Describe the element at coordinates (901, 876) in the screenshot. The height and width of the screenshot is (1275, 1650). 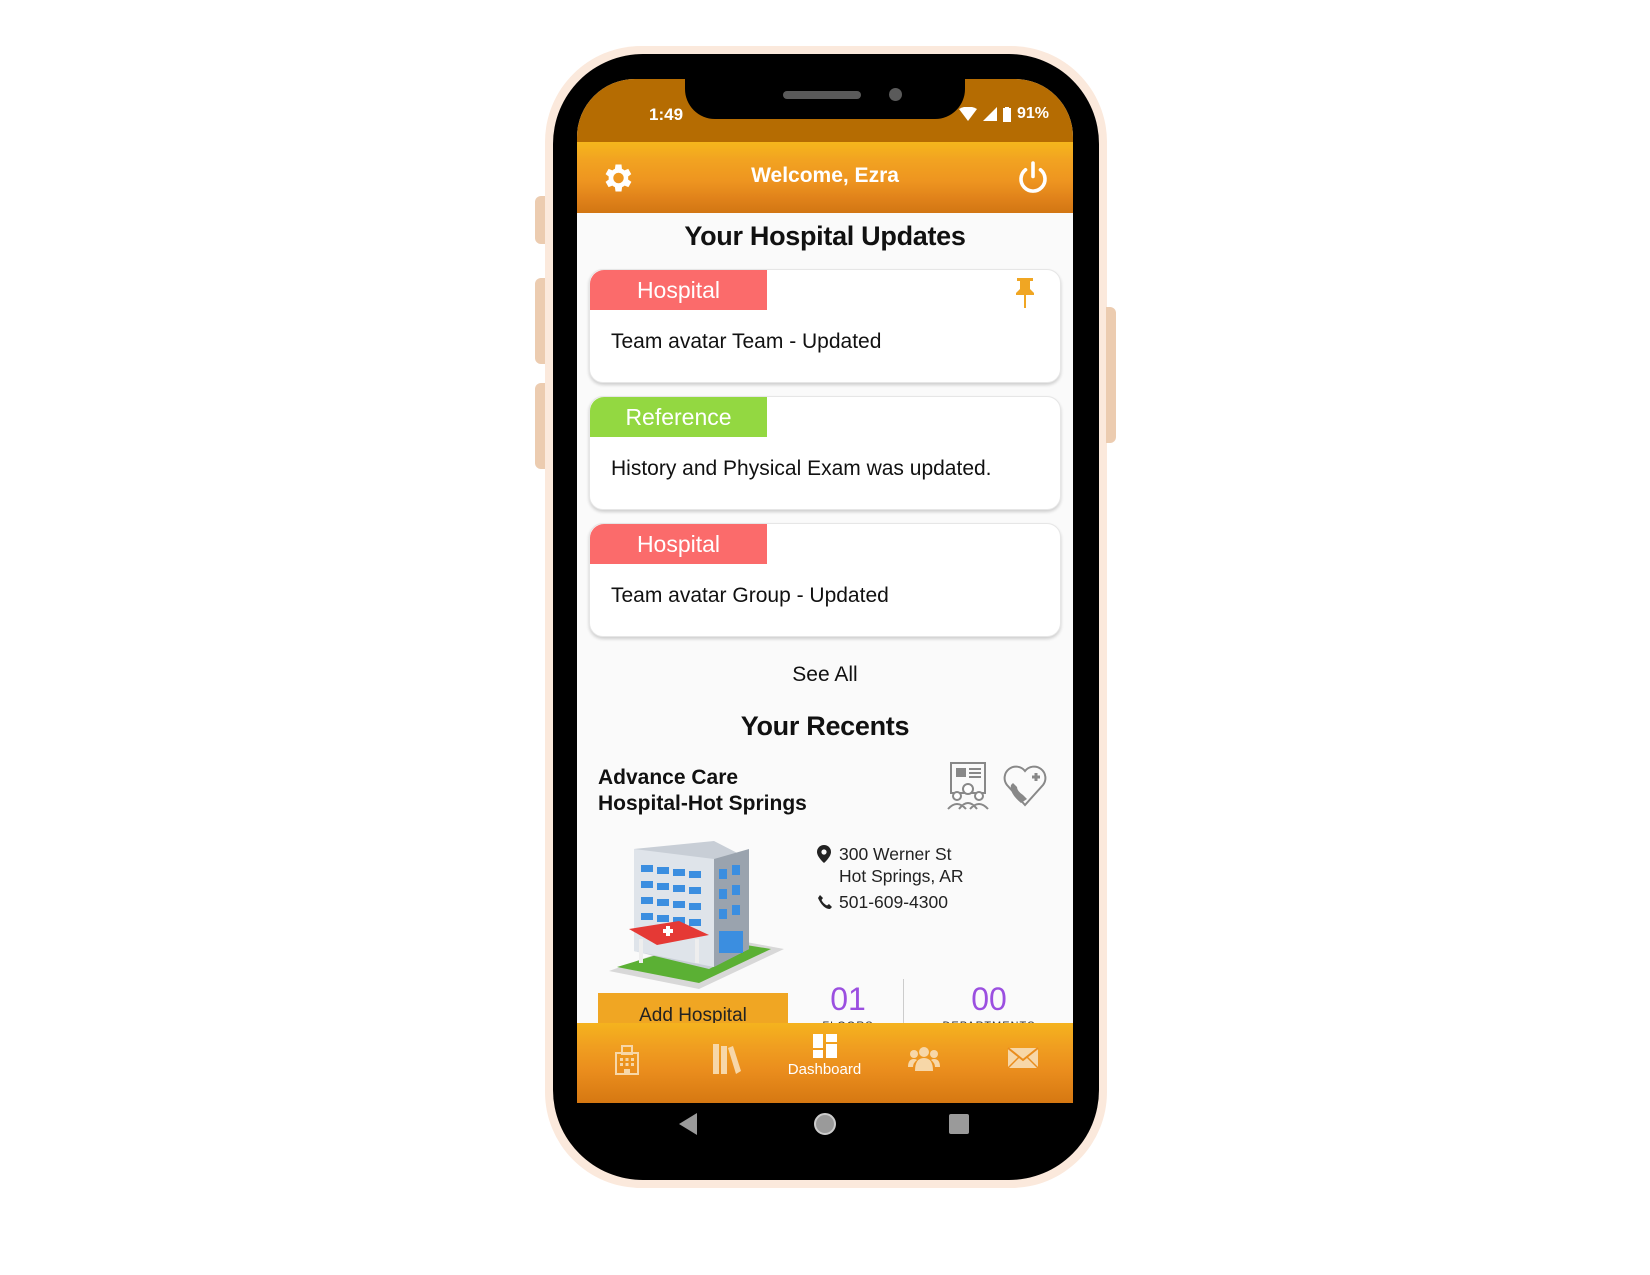
I see `address-line2: Hot Springs, AR` at that location.